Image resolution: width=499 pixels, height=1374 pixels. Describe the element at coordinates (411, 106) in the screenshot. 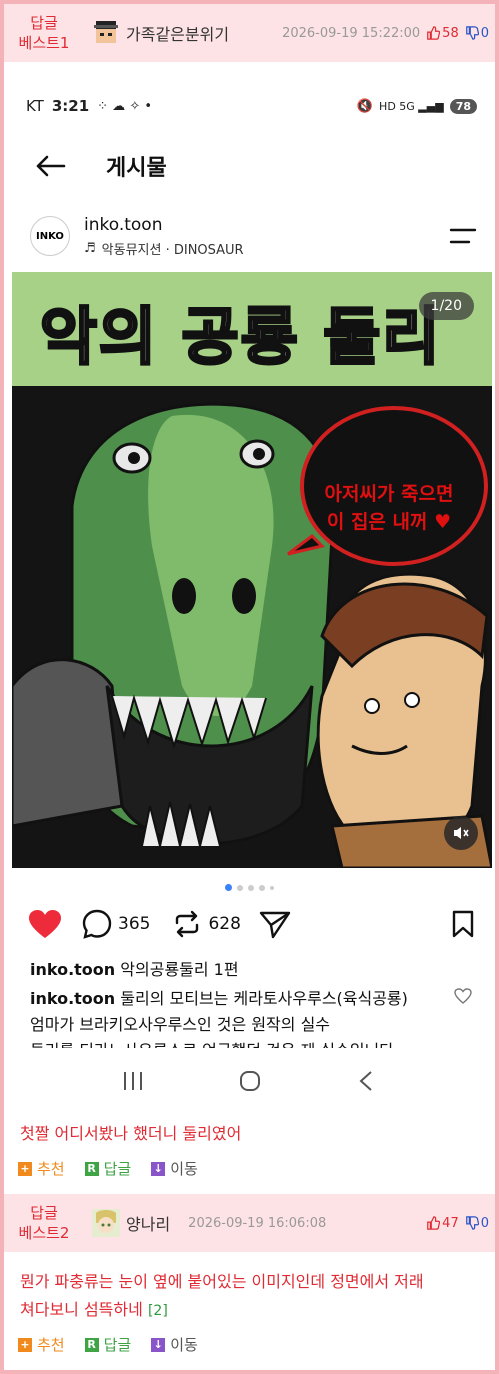

I see `signal-icon: HD 5G ▂▄▆` at that location.